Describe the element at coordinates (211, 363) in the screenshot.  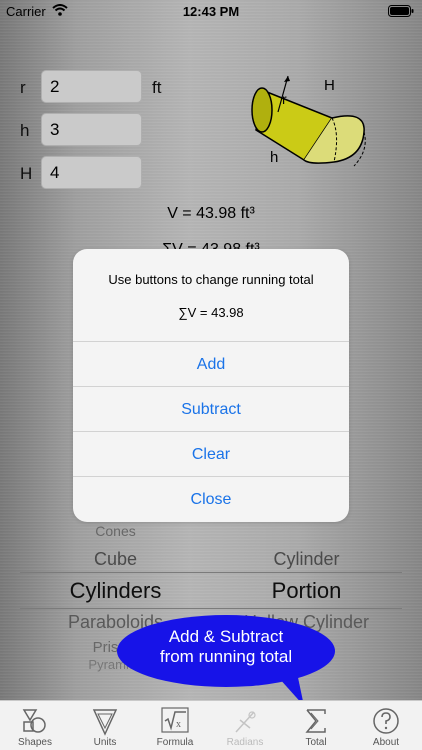
I see `add-button: Add` at that location.